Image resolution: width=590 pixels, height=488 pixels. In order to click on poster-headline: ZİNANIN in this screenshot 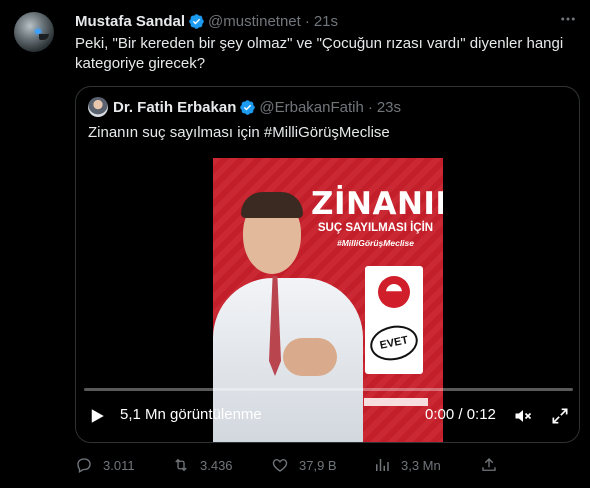, I will do `click(377, 204)`.